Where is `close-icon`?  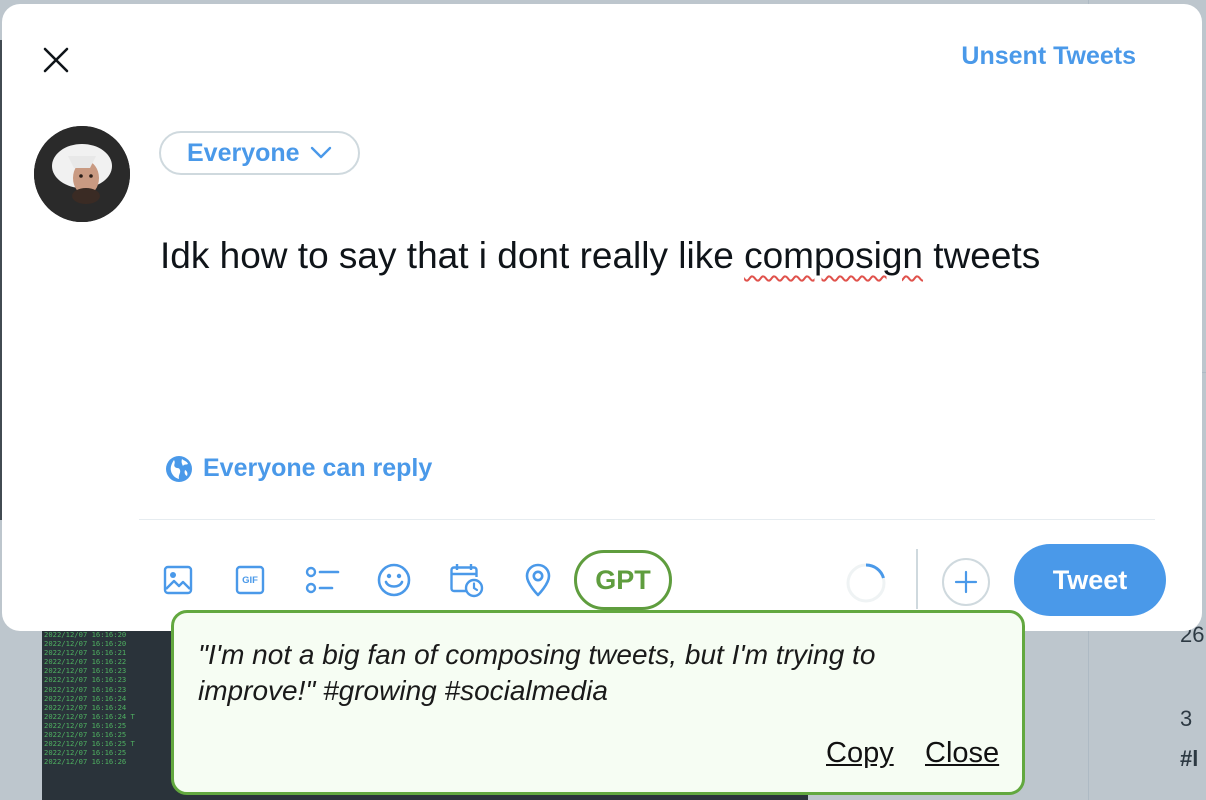
close-icon is located at coordinates (56, 60).